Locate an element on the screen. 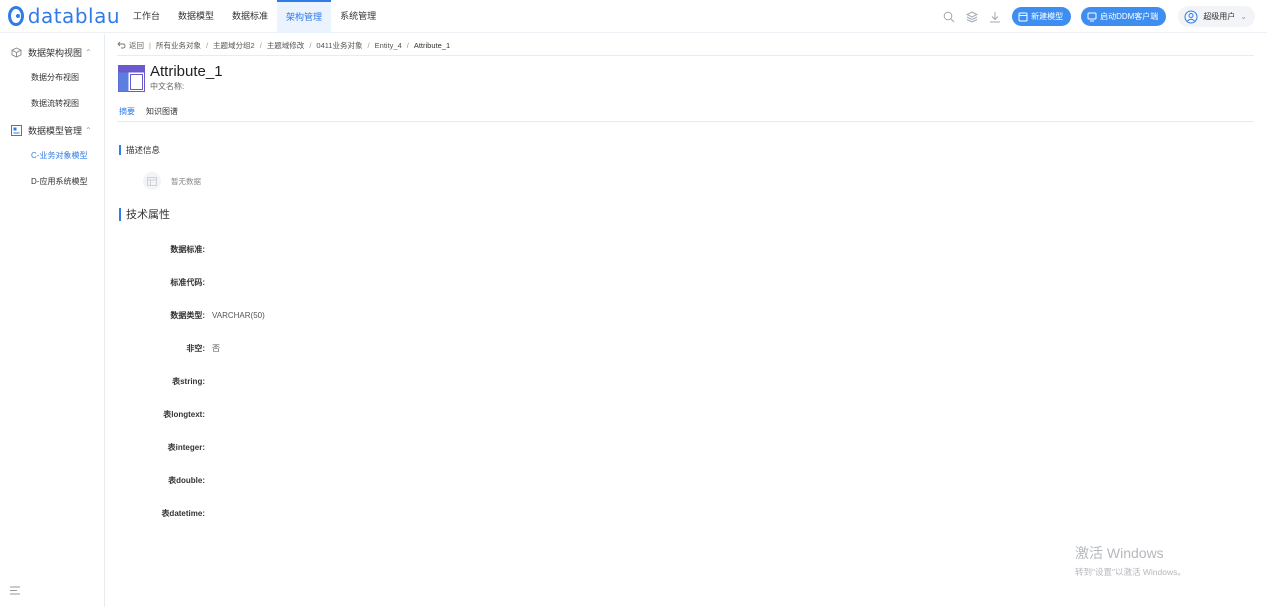 The width and height of the screenshot is (1267, 607). property-key: 表datetime: is located at coordinates (183, 513).